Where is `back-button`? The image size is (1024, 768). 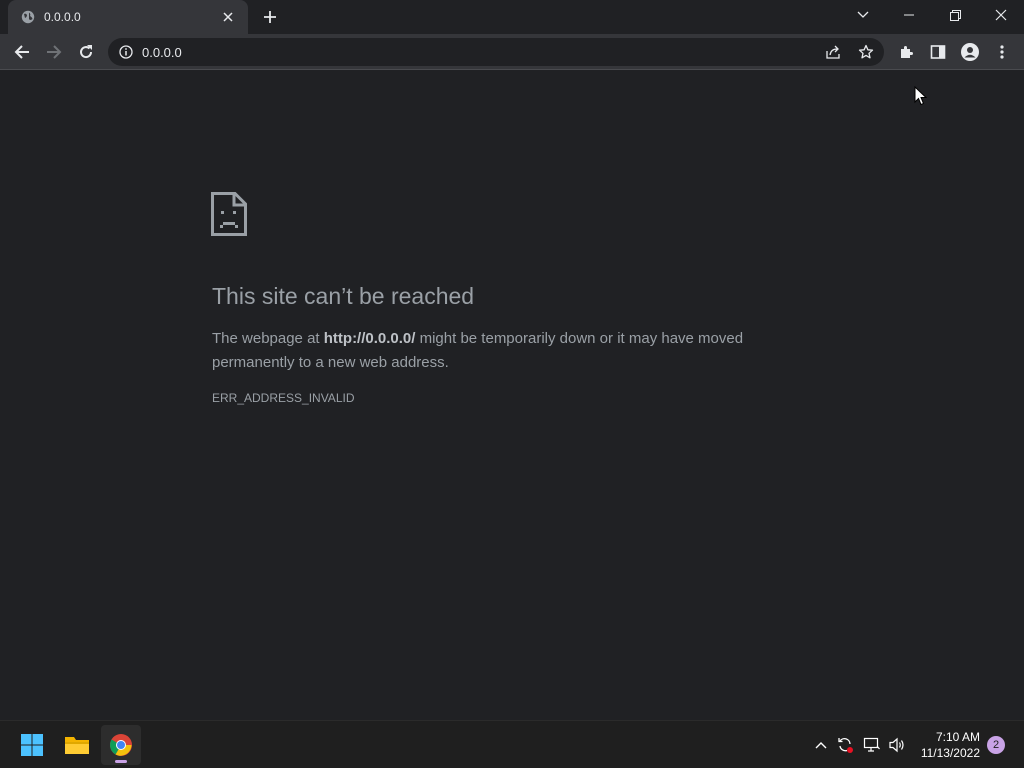
back-button is located at coordinates (22, 52).